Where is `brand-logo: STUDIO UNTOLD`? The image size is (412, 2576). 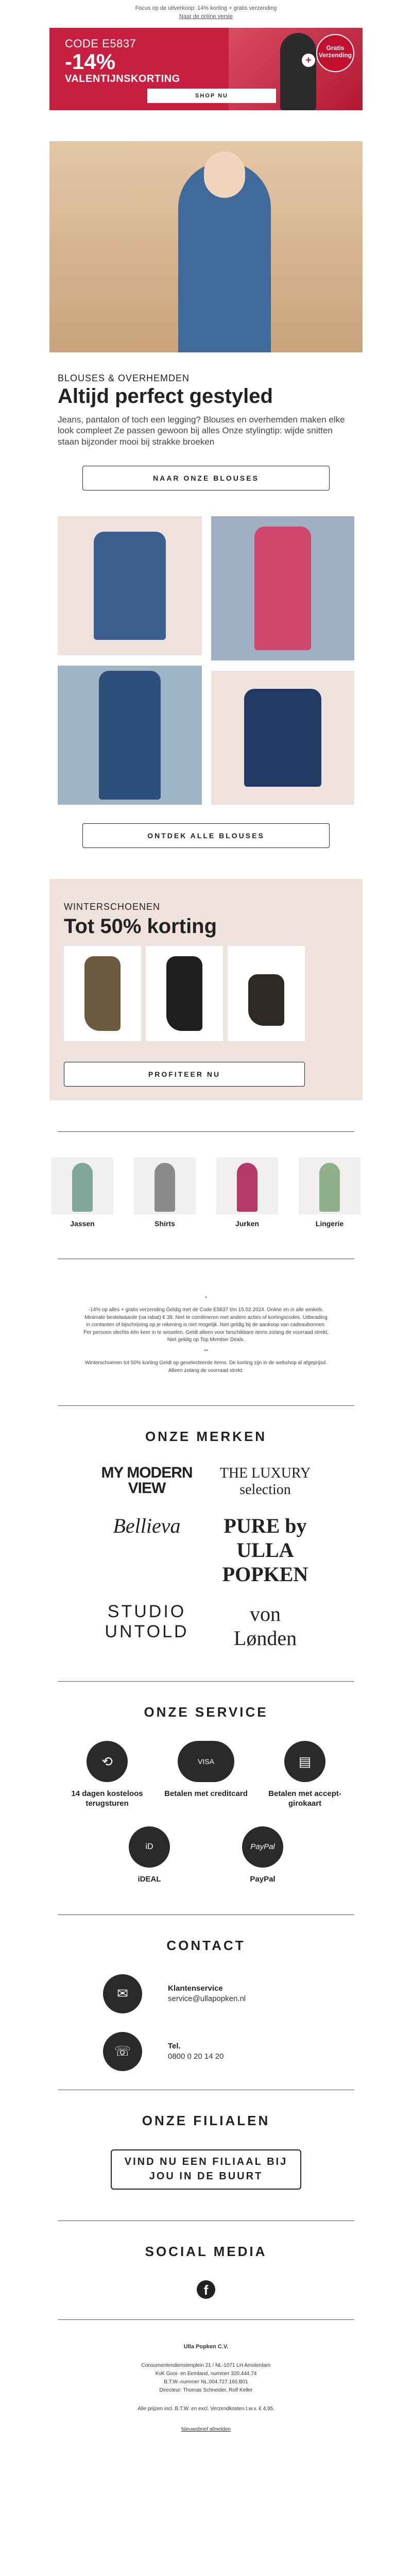
brand-logo: STUDIO UNTOLD is located at coordinates (147, 1626).